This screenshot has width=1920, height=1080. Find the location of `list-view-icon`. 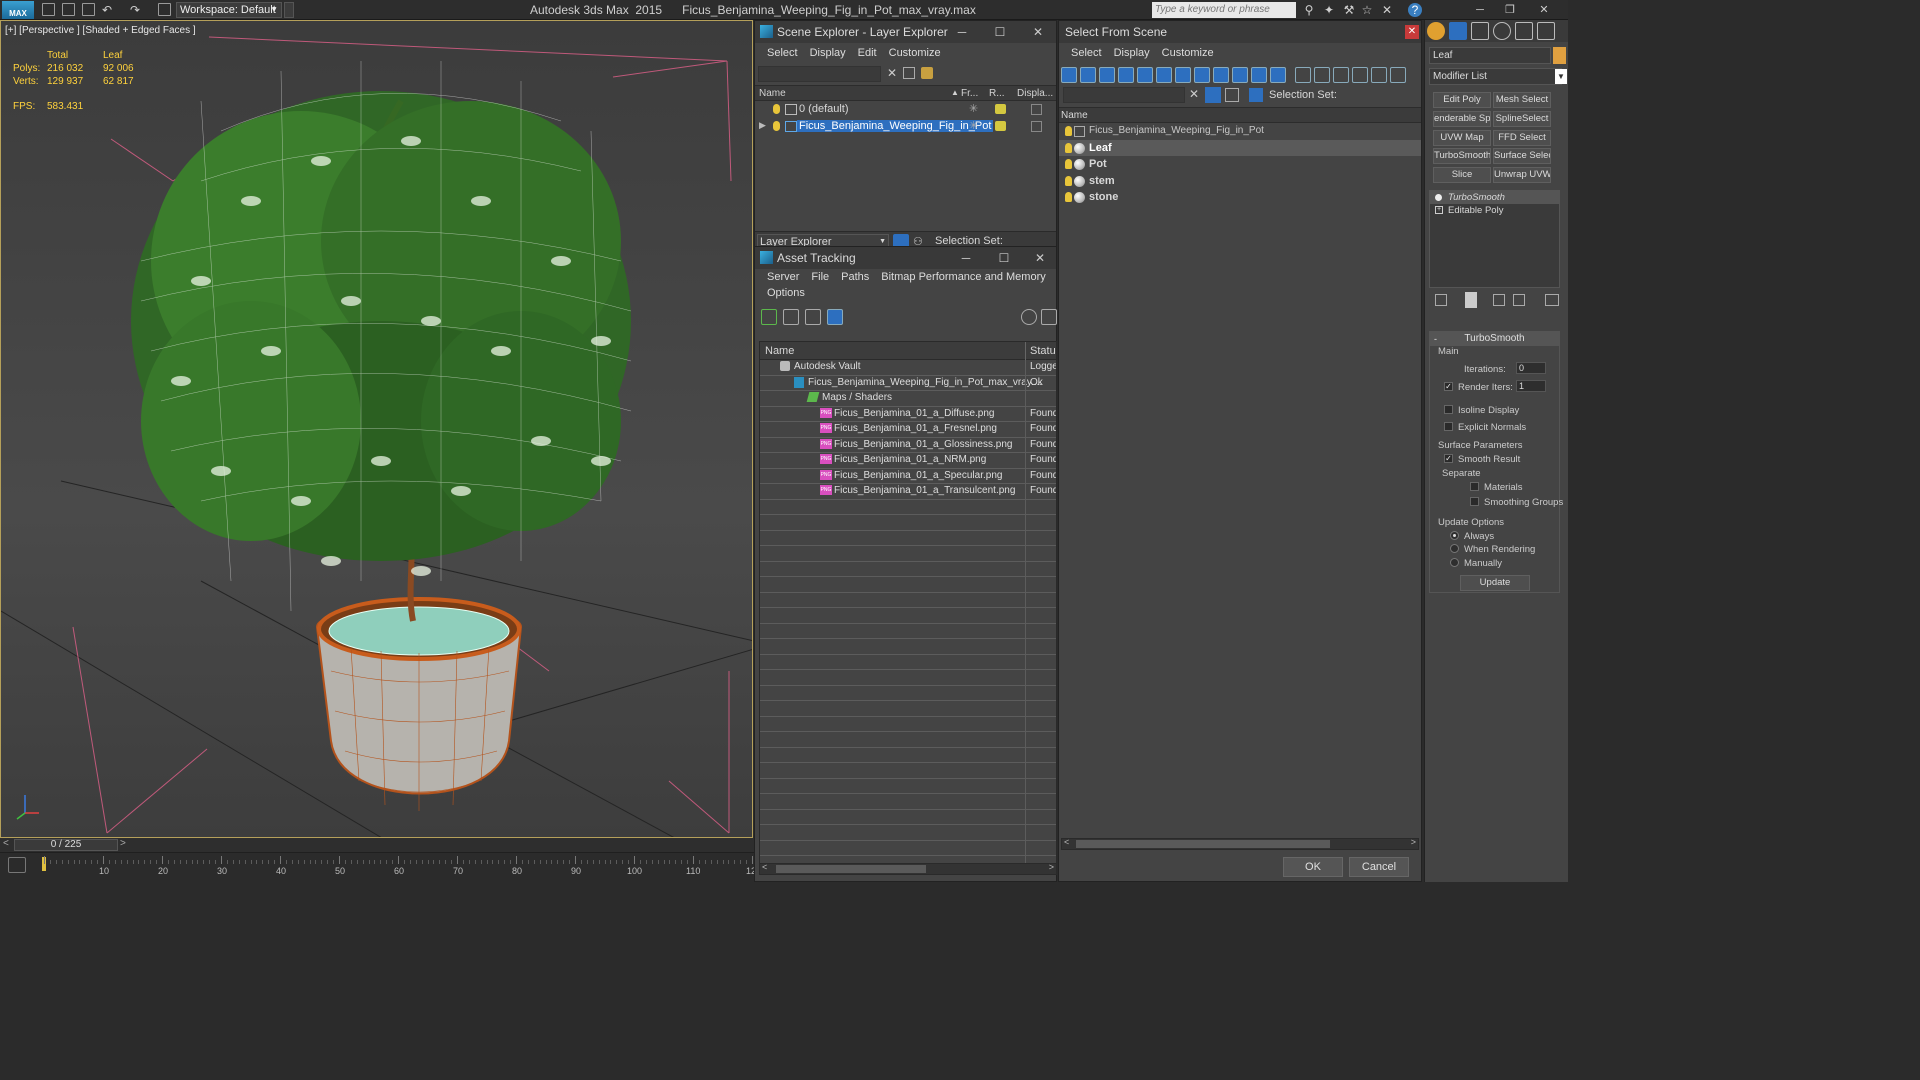

list-view-icon is located at coordinates (791, 317).